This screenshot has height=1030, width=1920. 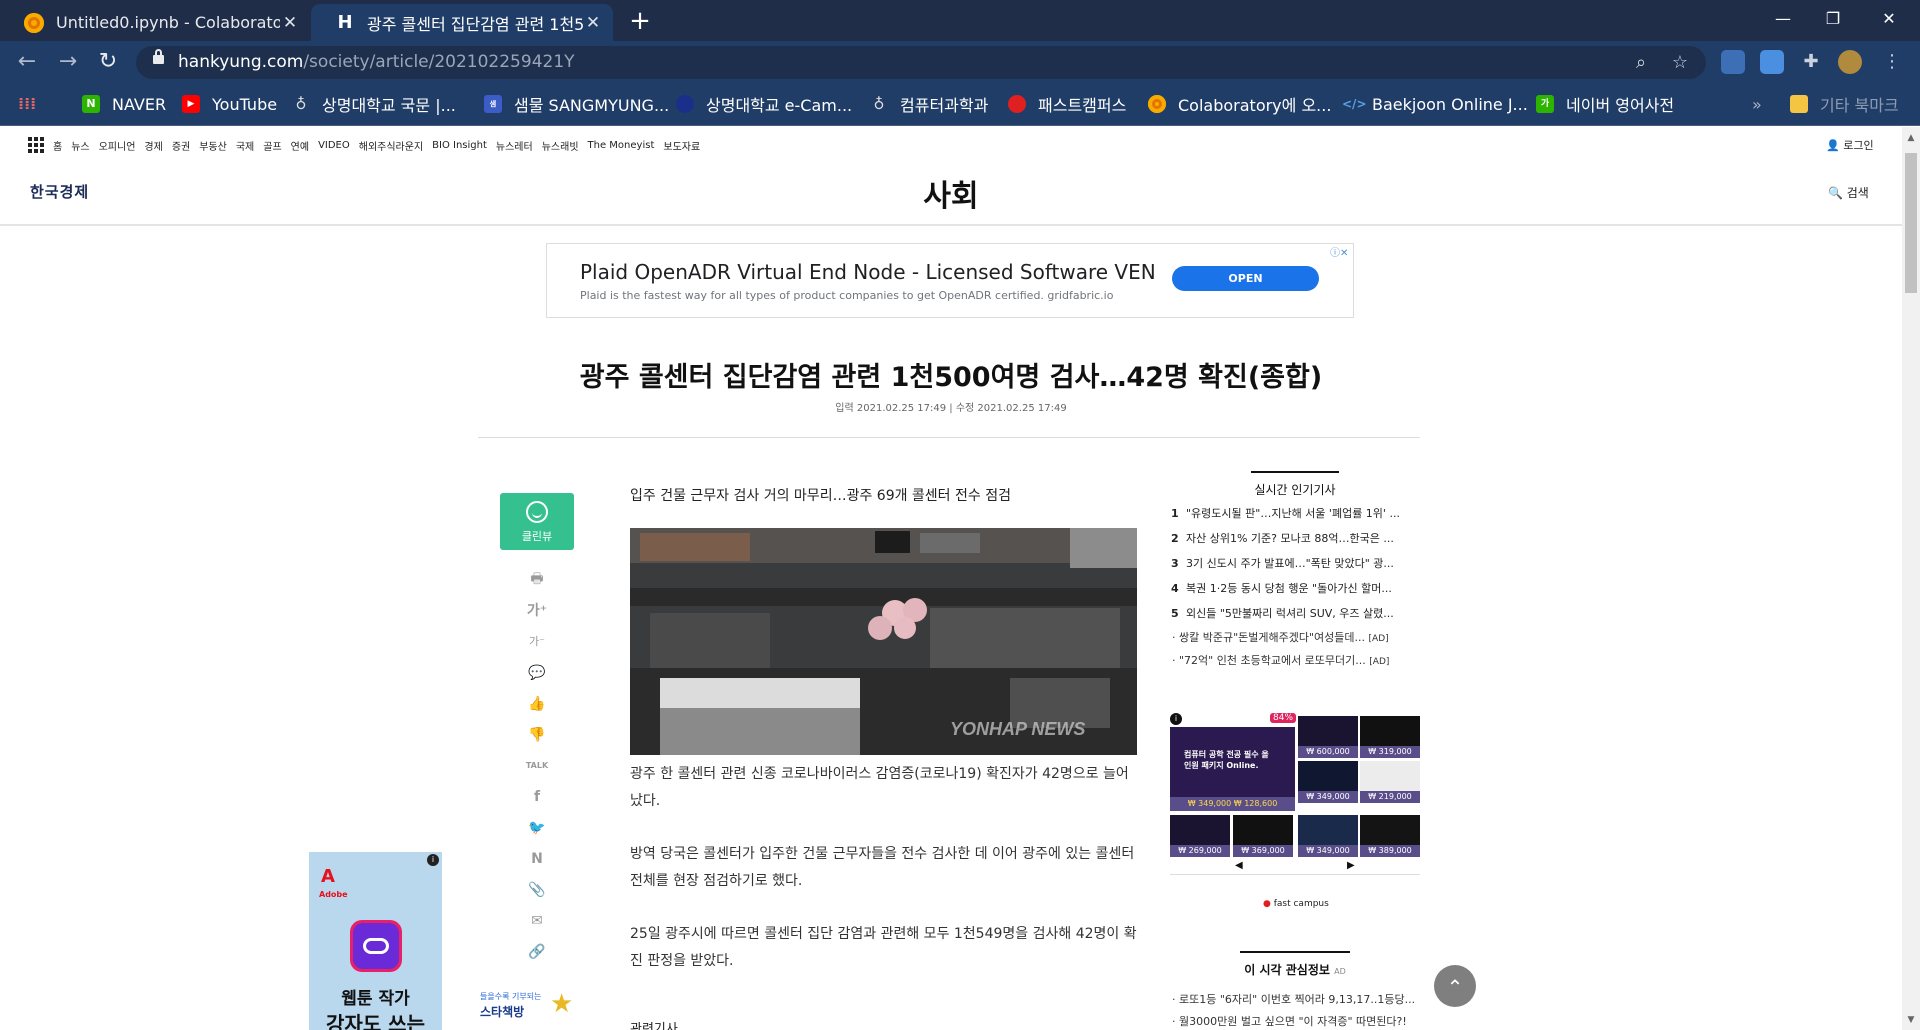 What do you see at coordinates (124, 104) in the screenshot?
I see `bookmark-naver: N NAVER` at bounding box center [124, 104].